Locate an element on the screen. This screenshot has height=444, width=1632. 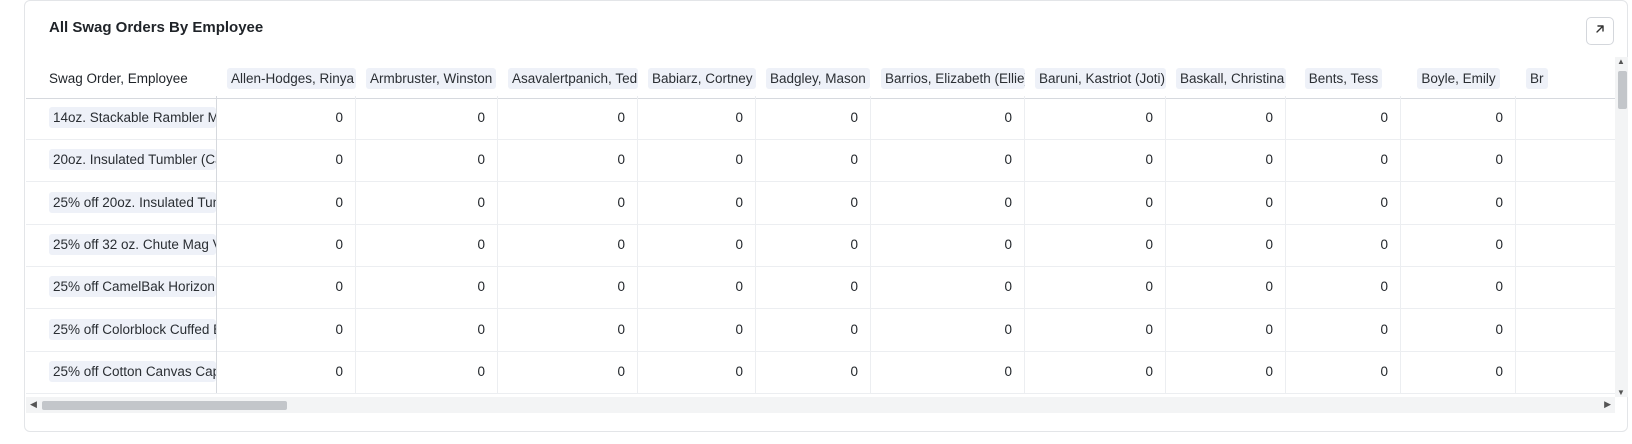
row-header-cell: 20oz. Insulated Tumbler (Car is located at coordinates (121, 160).